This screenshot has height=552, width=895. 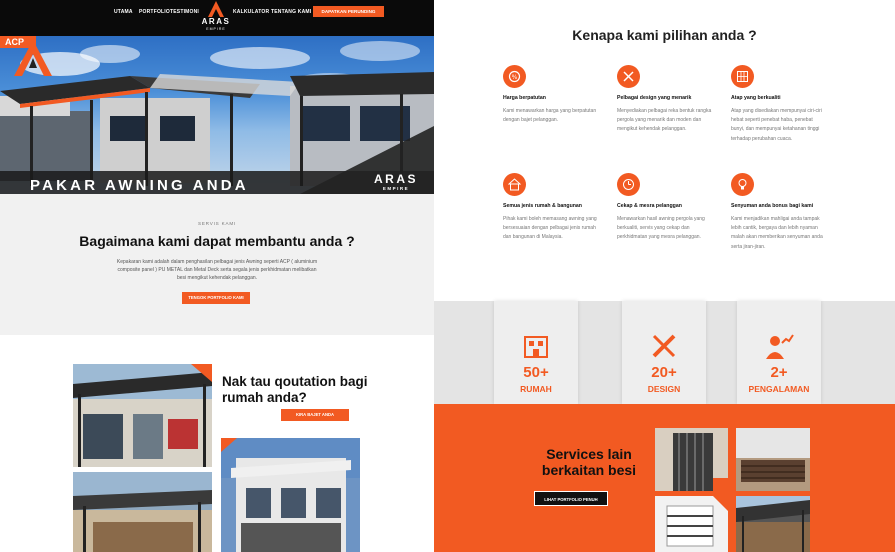 I want to click on gate-photo-2-graphic, so click(x=773, y=459).